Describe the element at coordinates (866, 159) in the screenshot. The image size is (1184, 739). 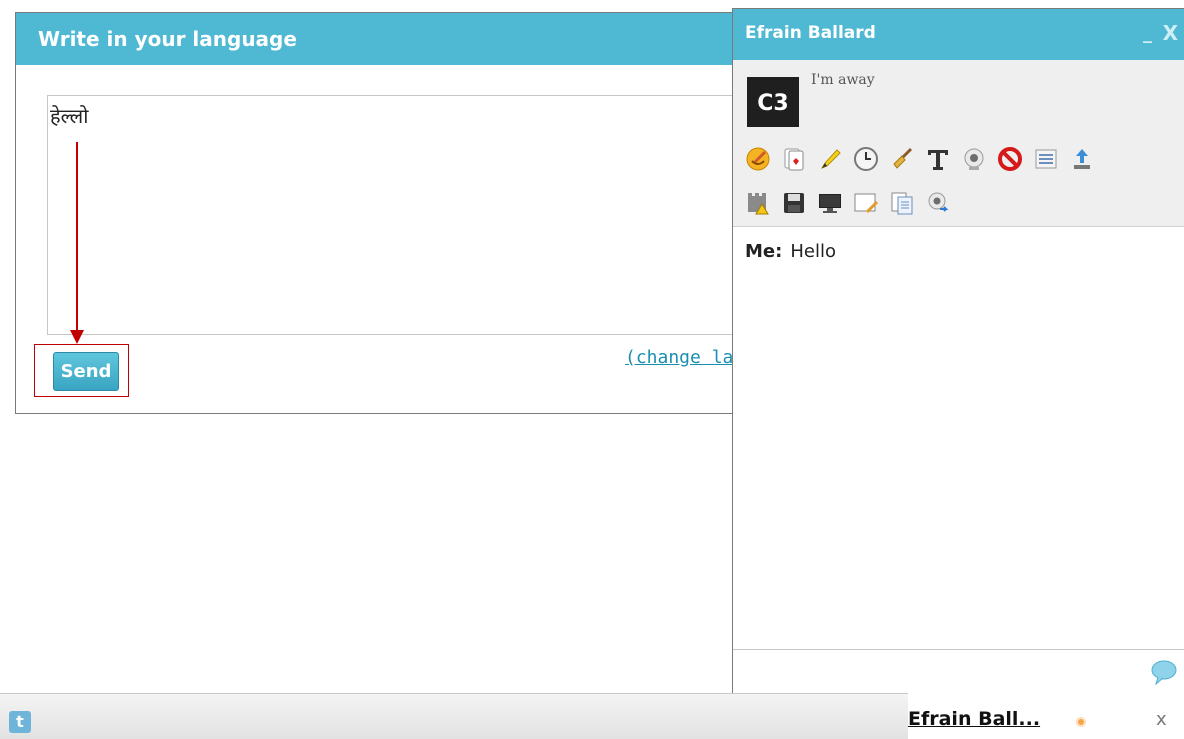
I see `clock-icon` at that location.